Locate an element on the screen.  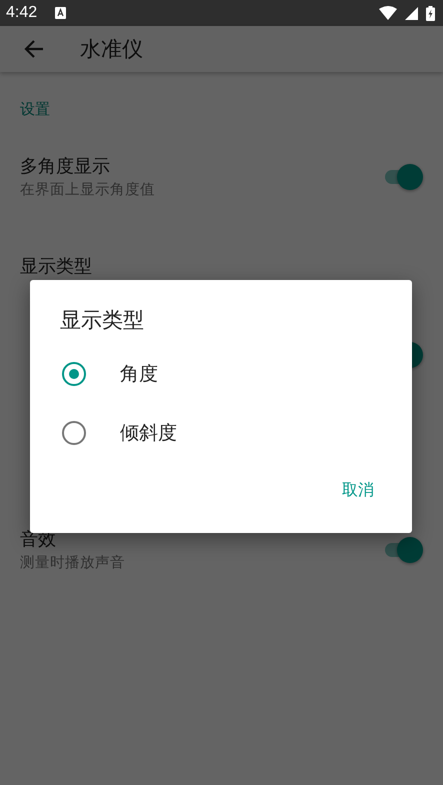
app-title: 水准仪 is located at coordinates (111, 49).